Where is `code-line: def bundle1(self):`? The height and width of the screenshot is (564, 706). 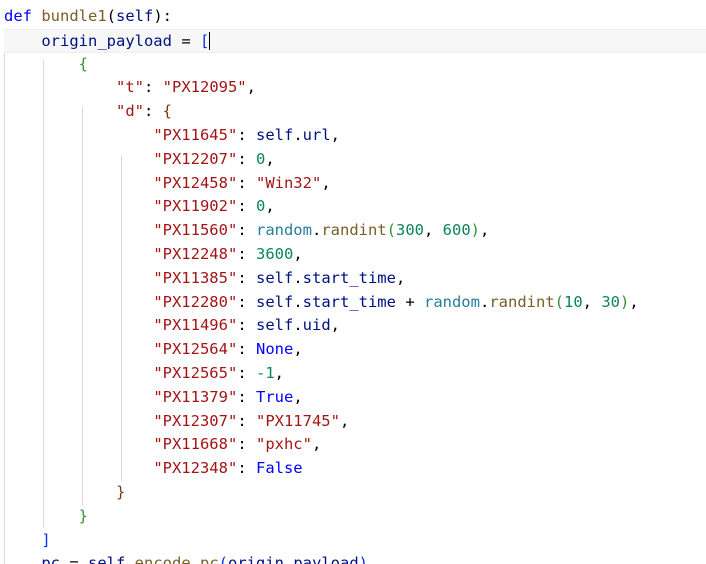 code-line: def bundle1(self): is located at coordinates (88, 17).